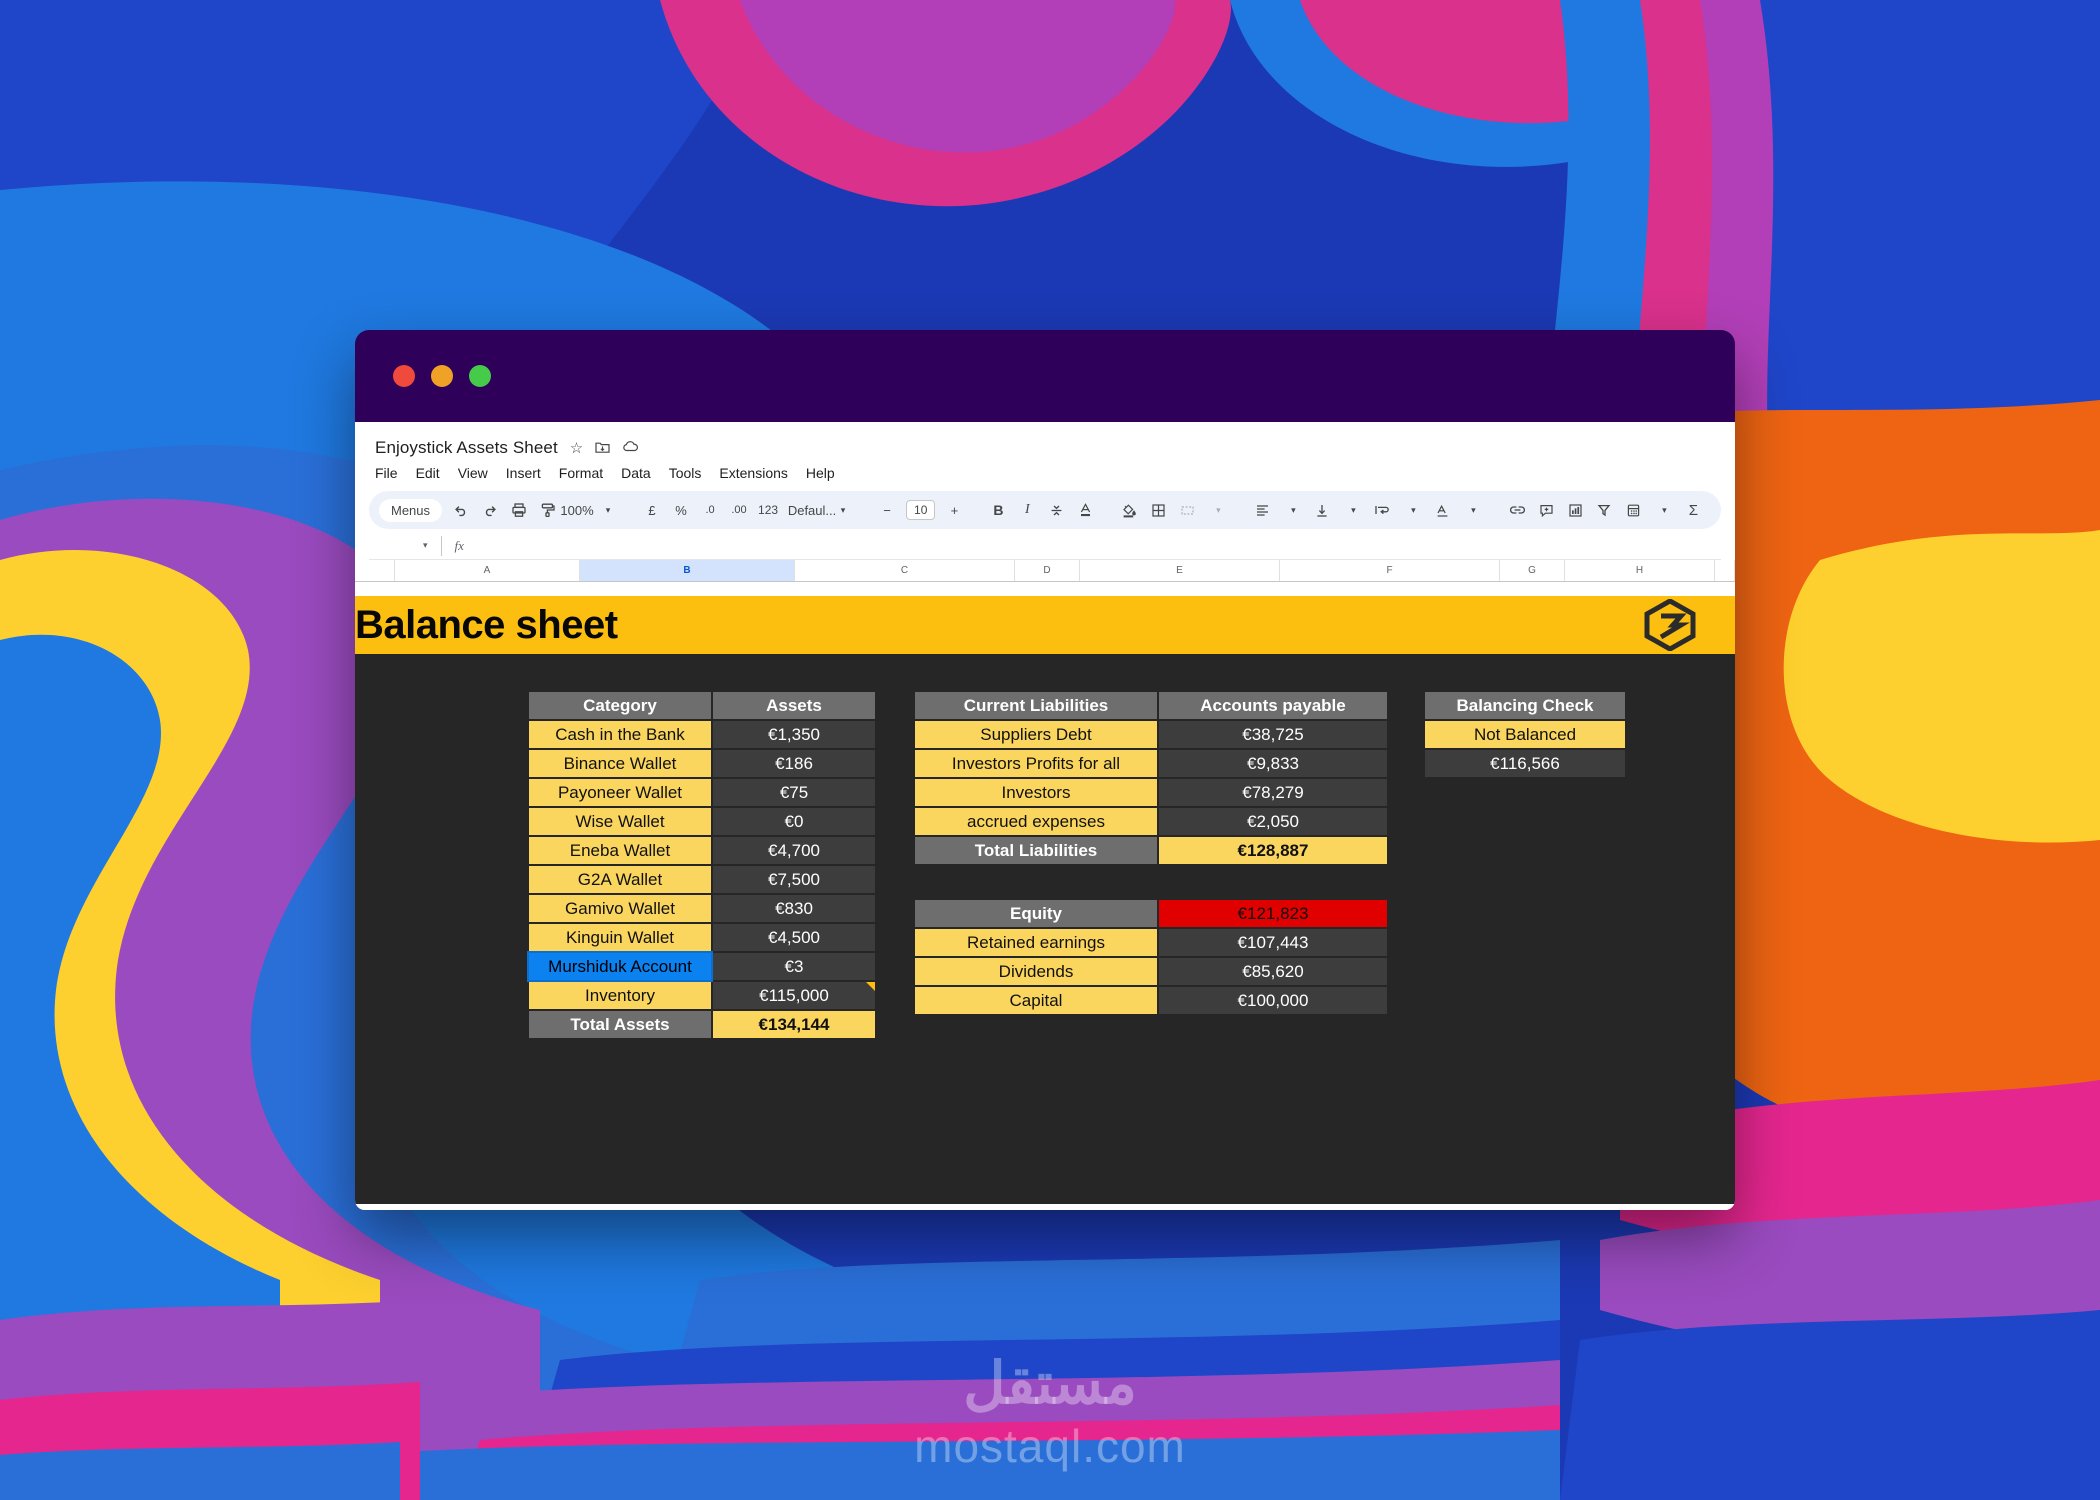 The height and width of the screenshot is (1500, 2100). Describe the element at coordinates (1273, 1000) in the screenshot. I see `equity-value-capital: €100,000` at that location.